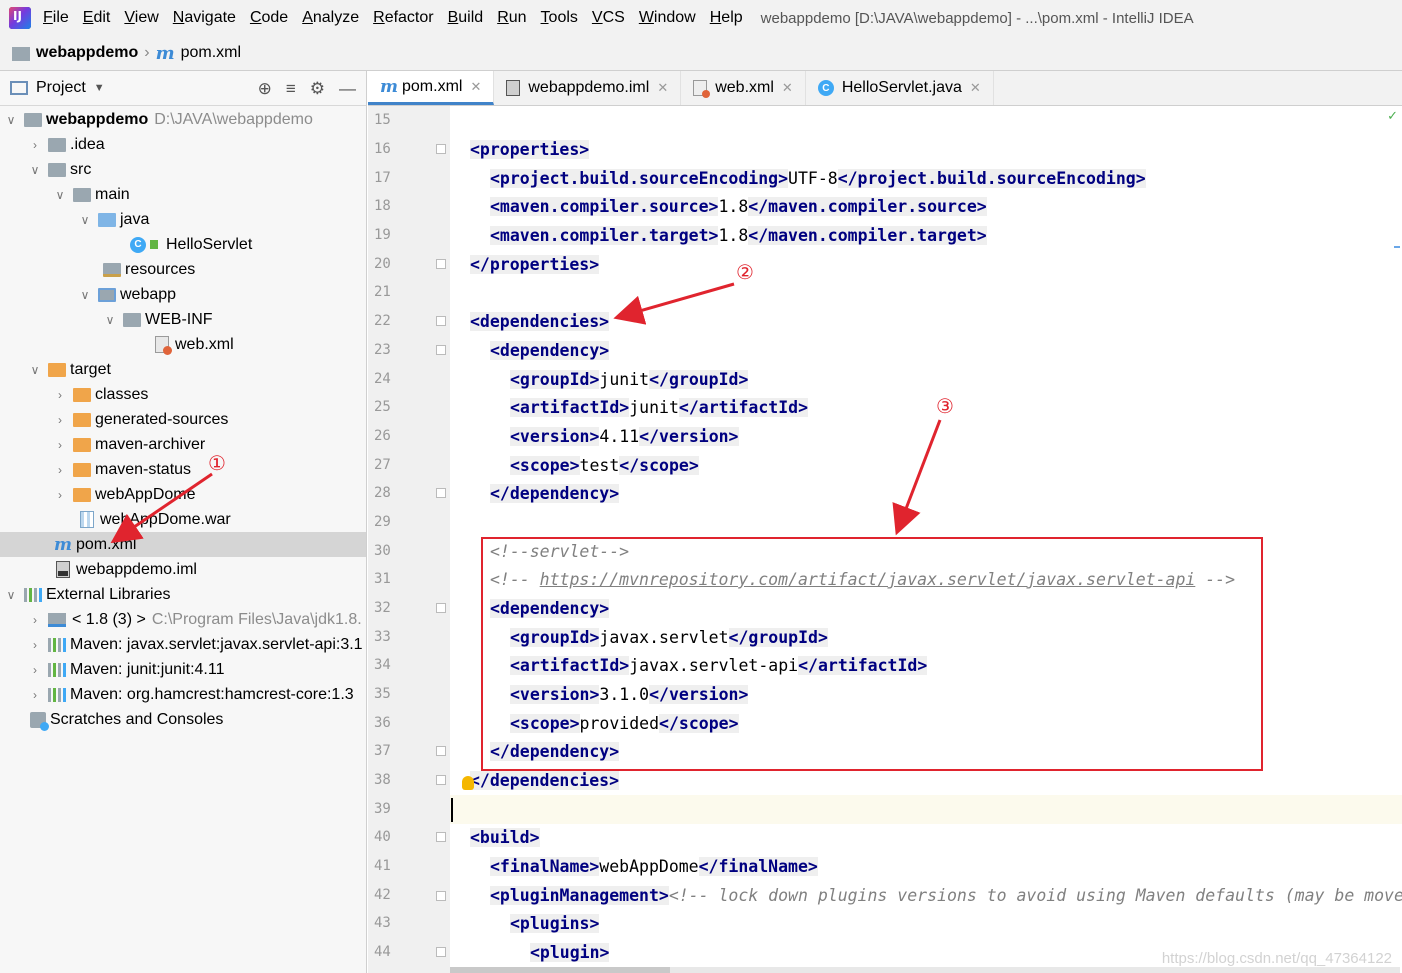  Describe the element at coordinates (466, 18) in the screenshot. I see `menu-build: Build` at that location.